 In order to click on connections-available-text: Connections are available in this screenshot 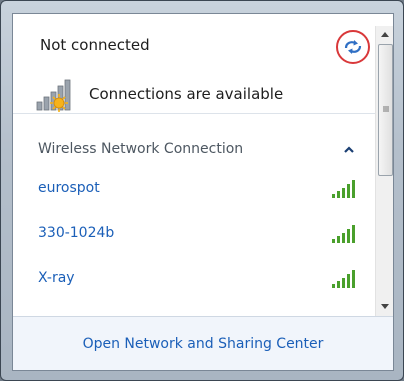, I will do `click(186, 94)`.